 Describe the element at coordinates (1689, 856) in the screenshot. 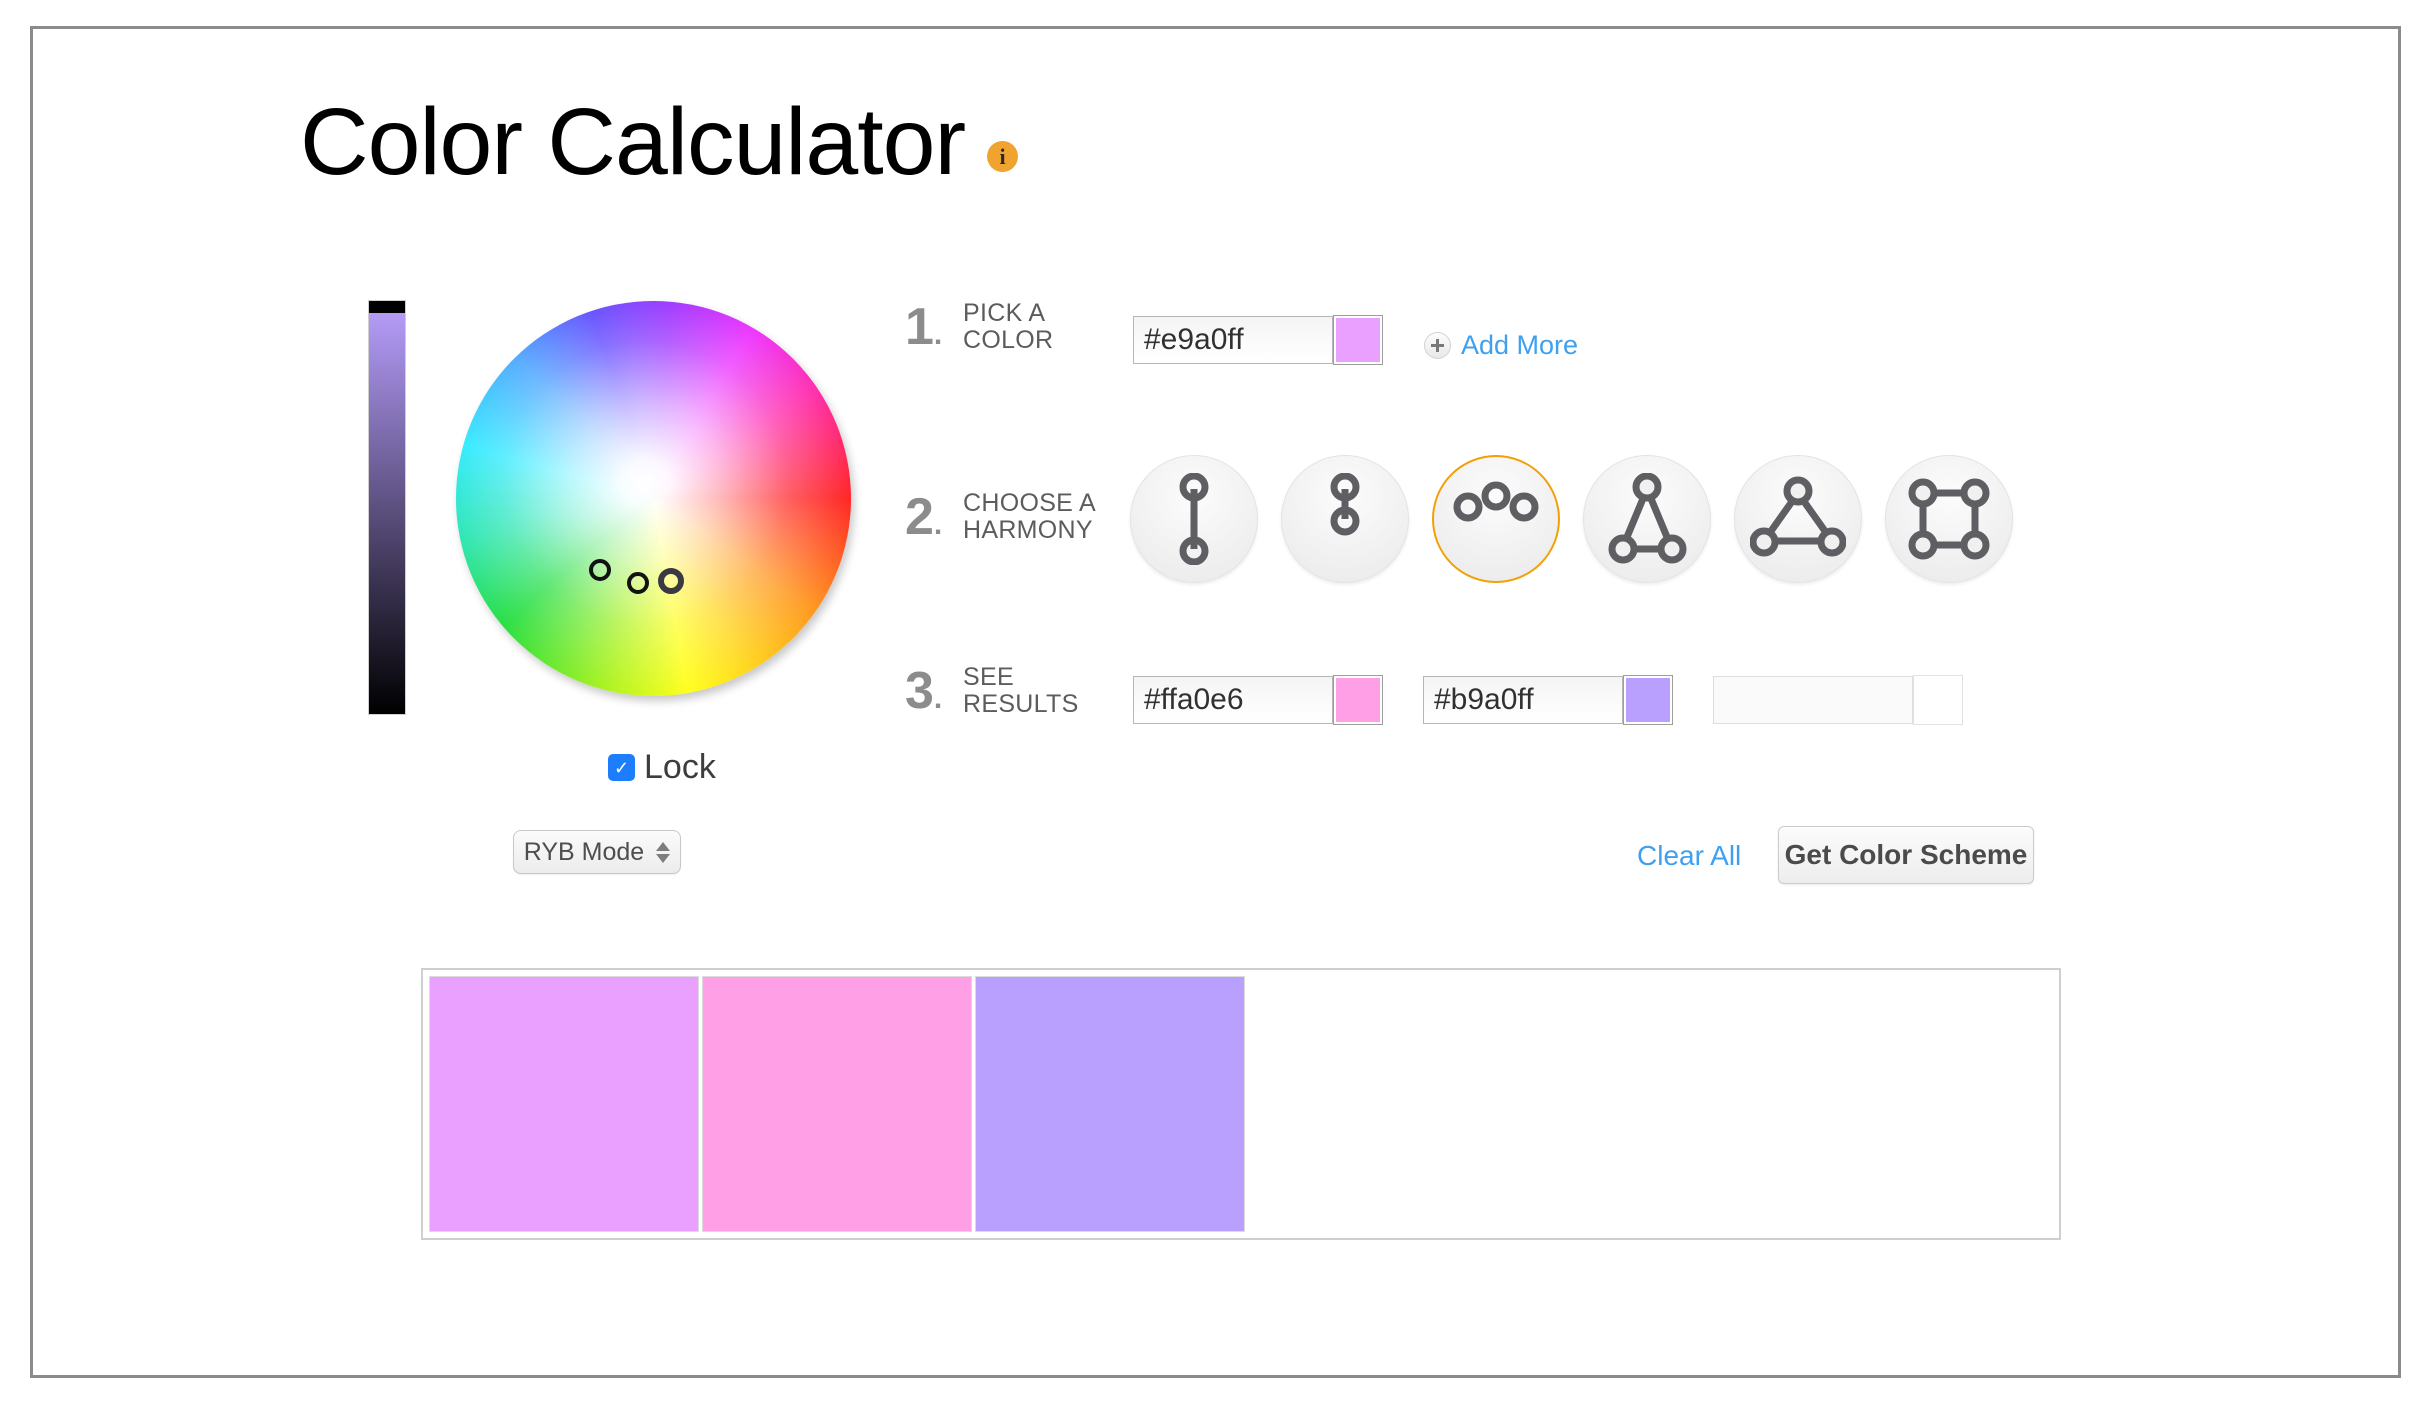

I see `clear-all-button: Clear All` at that location.